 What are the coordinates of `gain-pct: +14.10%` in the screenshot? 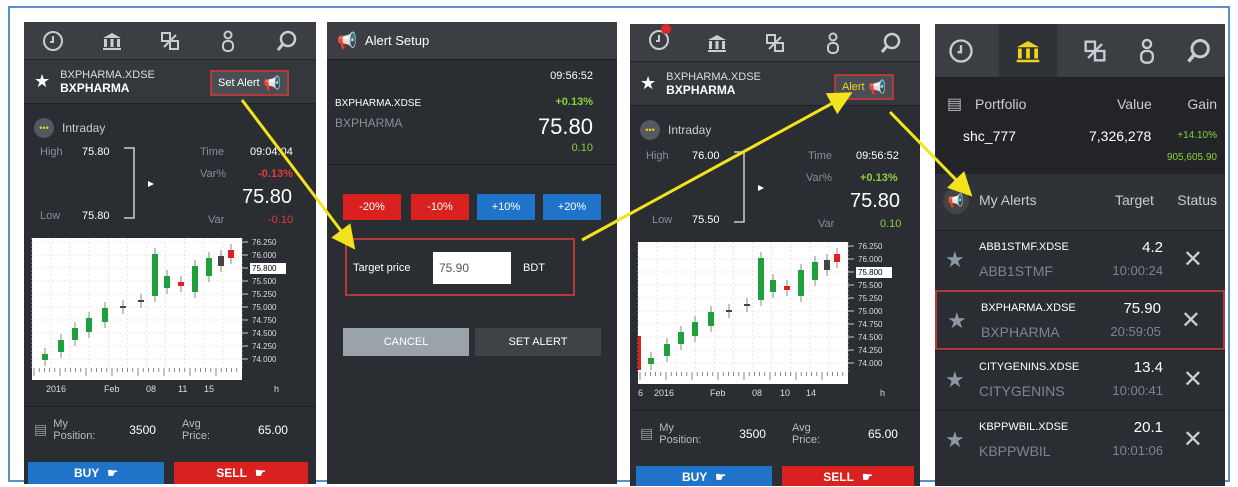 It's located at (1197, 135).